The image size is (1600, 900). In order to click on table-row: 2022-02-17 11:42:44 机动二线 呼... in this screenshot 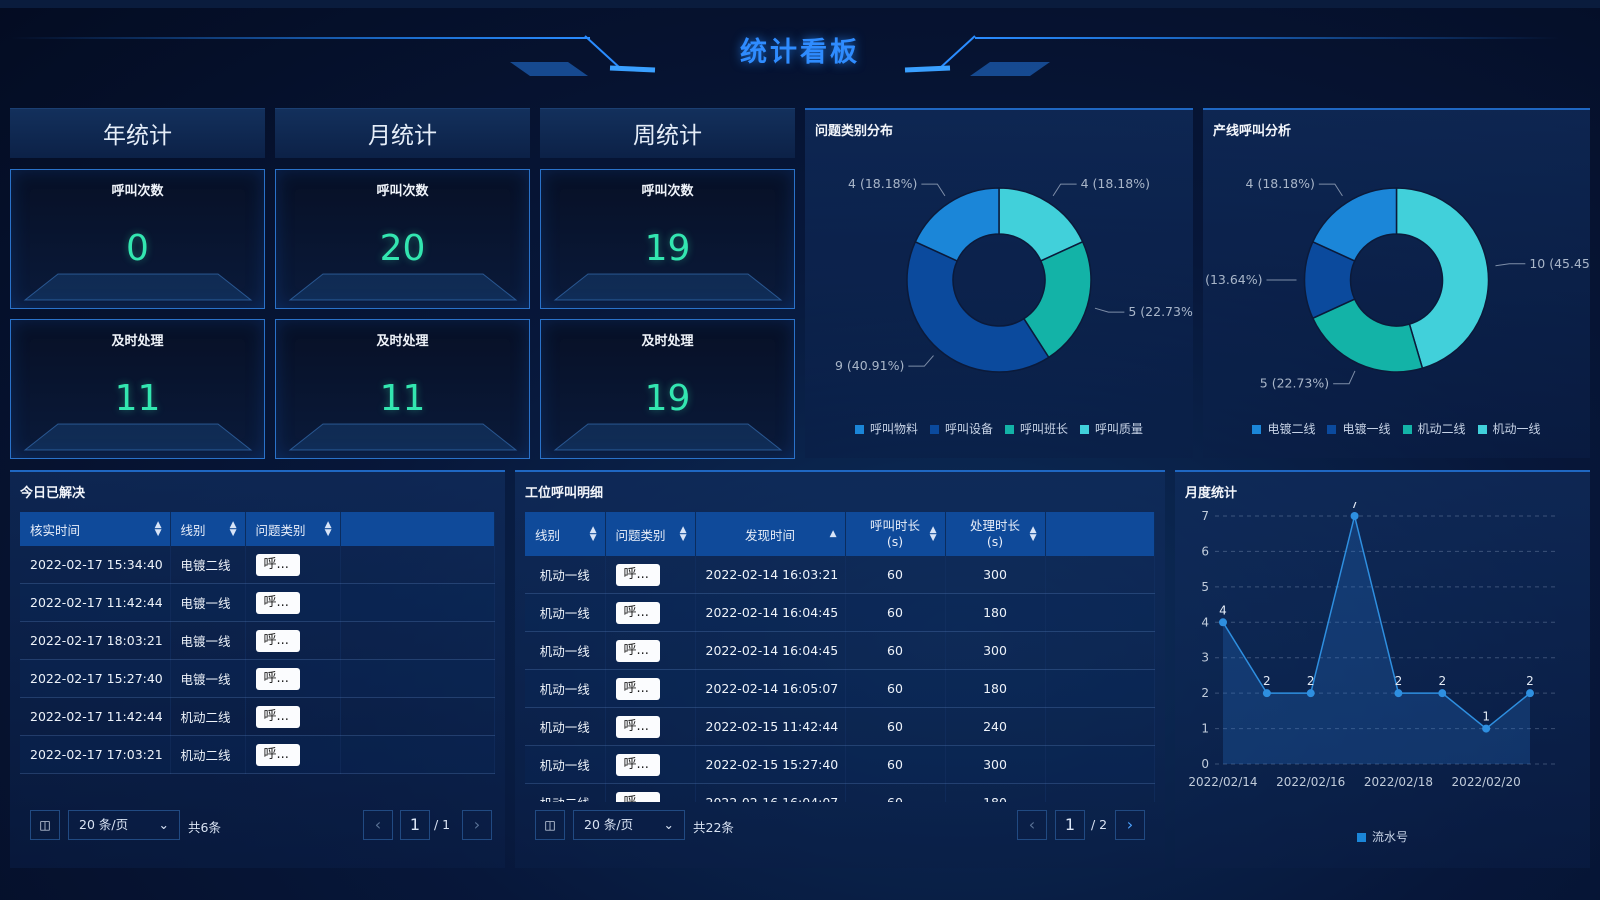, I will do `click(257, 716)`.